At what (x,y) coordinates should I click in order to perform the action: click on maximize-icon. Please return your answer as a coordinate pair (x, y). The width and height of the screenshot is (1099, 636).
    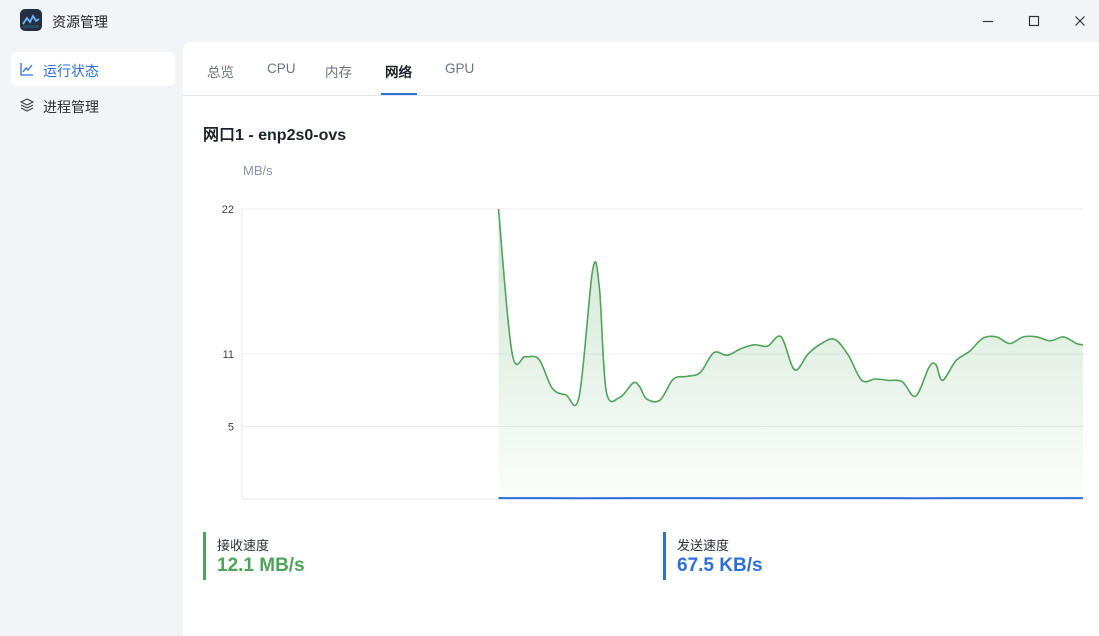
    Looking at the image, I should click on (1034, 21).